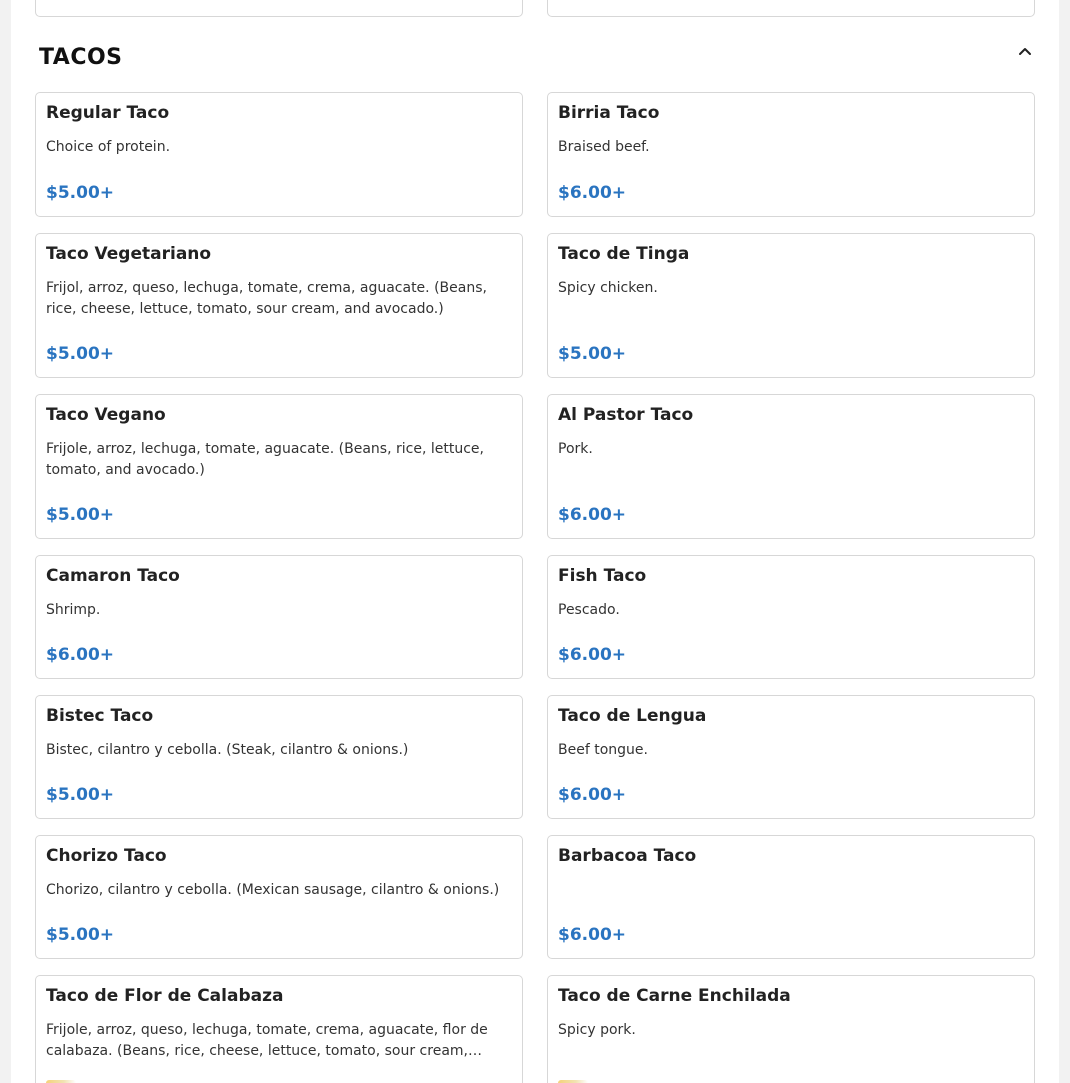  I want to click on item-name: Chorizo Taco, so click(106, 856).